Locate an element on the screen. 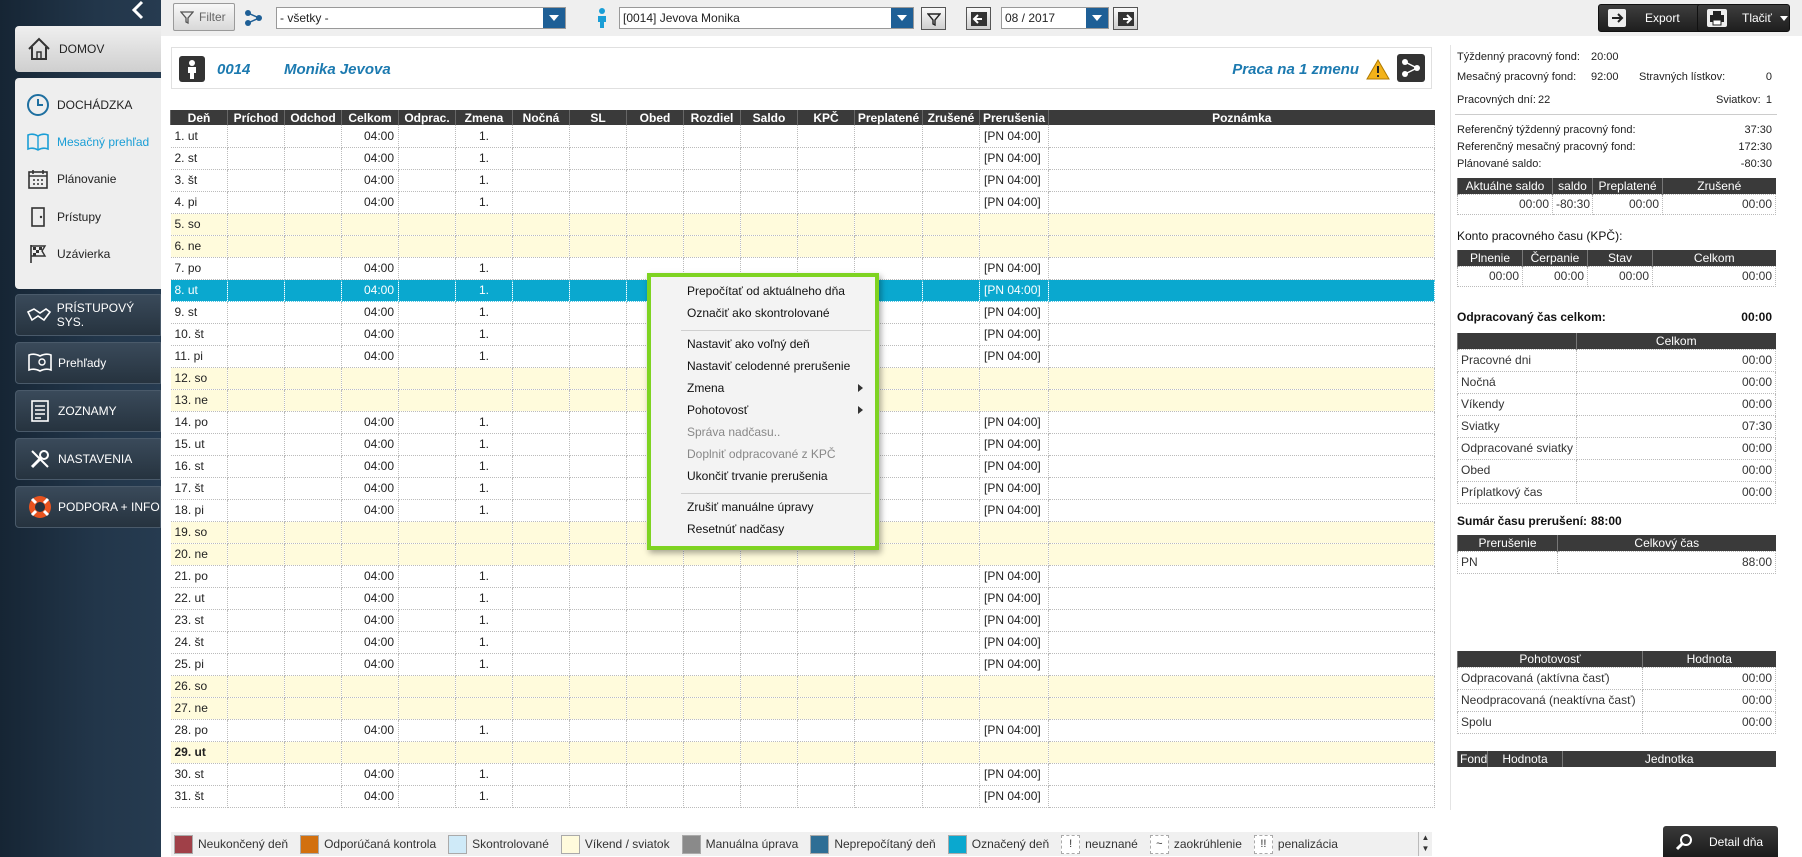 Image resolution: width=1802 pixels, height=857 pixels. menu-item-ukoncit-prerusenie: Ukončiť trvanie prerušenia is located at coordinates (757, 476).